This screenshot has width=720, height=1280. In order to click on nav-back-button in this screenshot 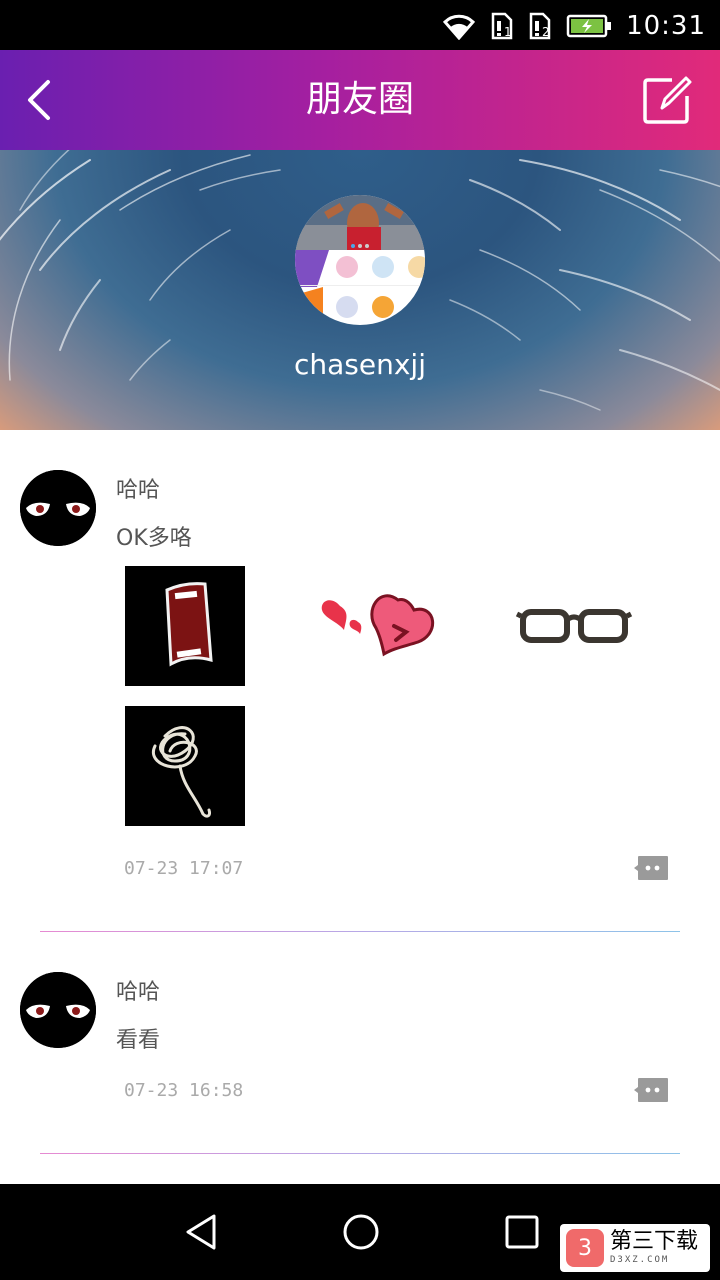, I will do `click(202, 1232)`.